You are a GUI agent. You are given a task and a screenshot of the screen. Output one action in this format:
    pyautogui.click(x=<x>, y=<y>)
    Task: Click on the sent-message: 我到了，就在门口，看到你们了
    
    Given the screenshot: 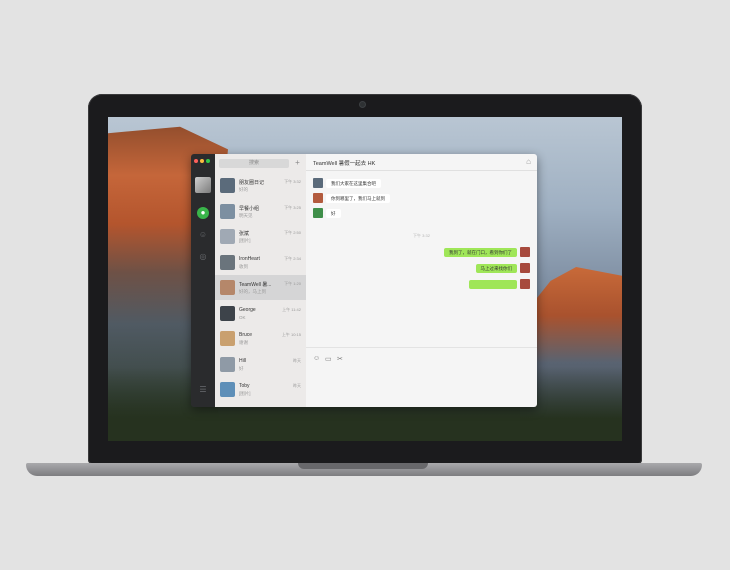 What is the action you would take?
    pyautogui.click(x=480, y=252)
    